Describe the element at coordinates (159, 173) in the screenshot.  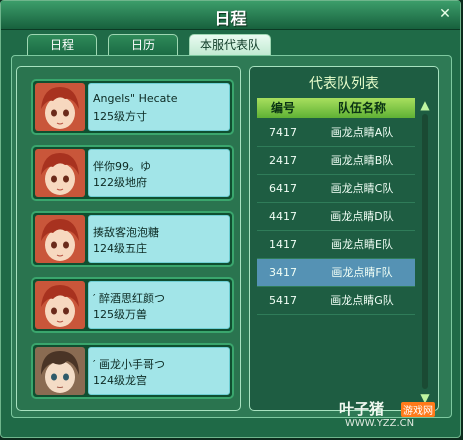
I see `member-info: 伴你99。ゆ 122级地府` at that location.